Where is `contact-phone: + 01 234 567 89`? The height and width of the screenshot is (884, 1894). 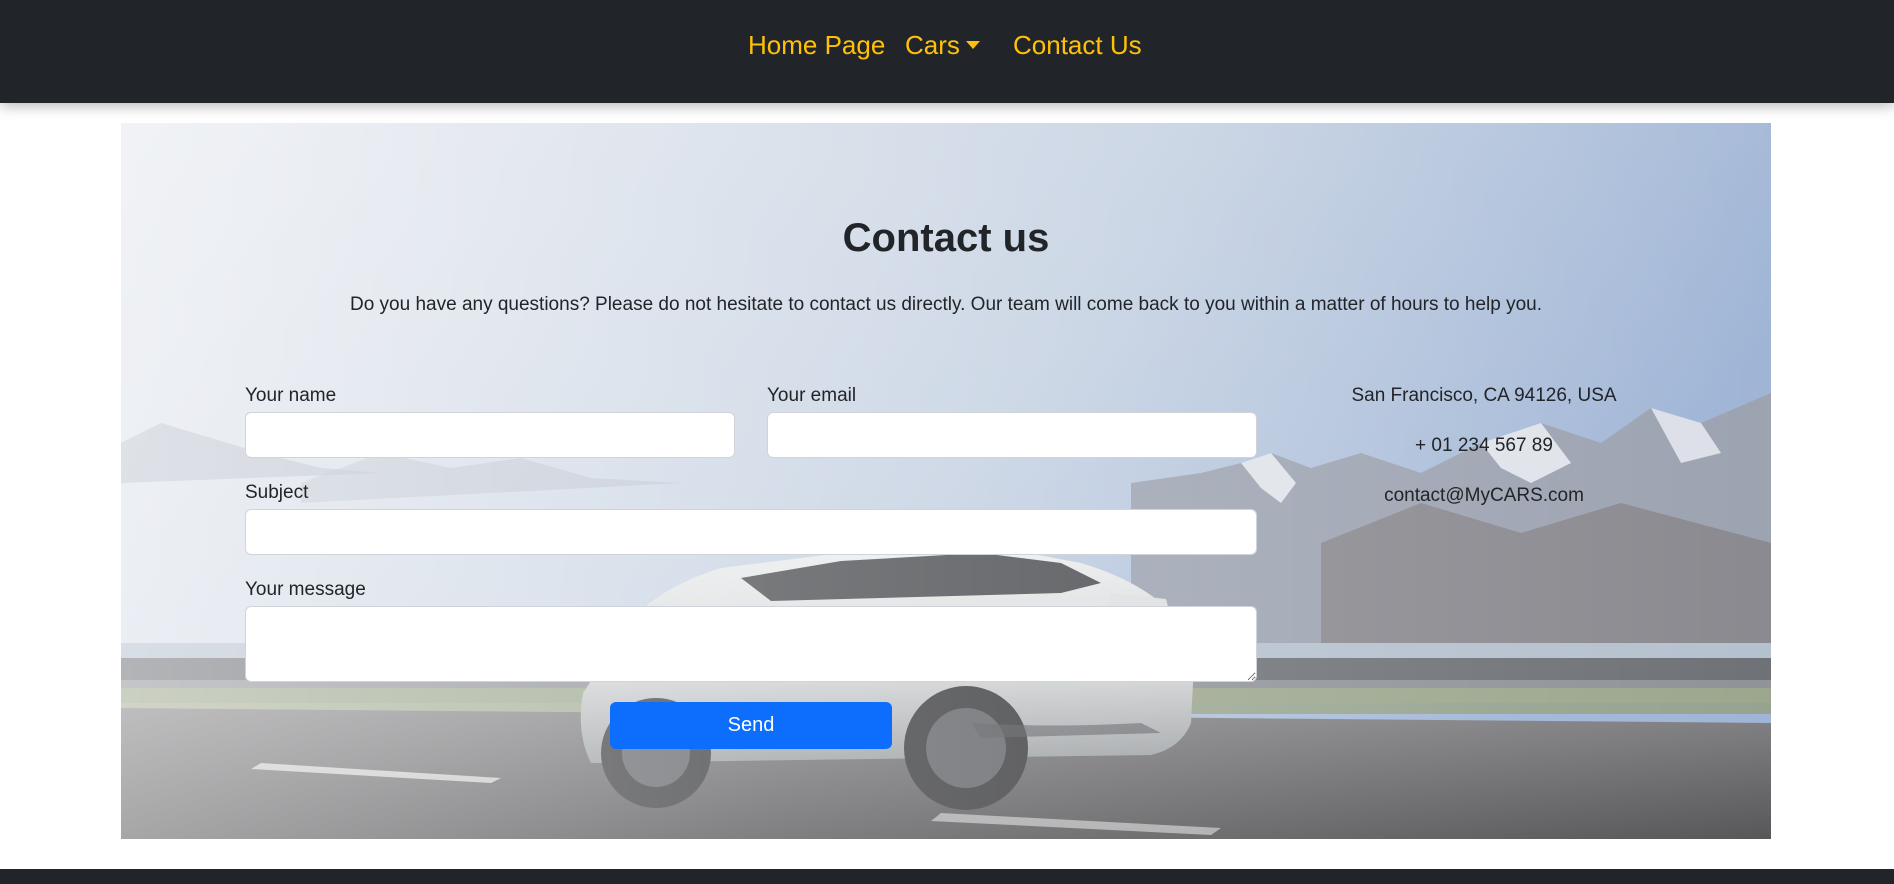 contact-phone: + 01 234 567 89 is located at coordinates (1484, 445).